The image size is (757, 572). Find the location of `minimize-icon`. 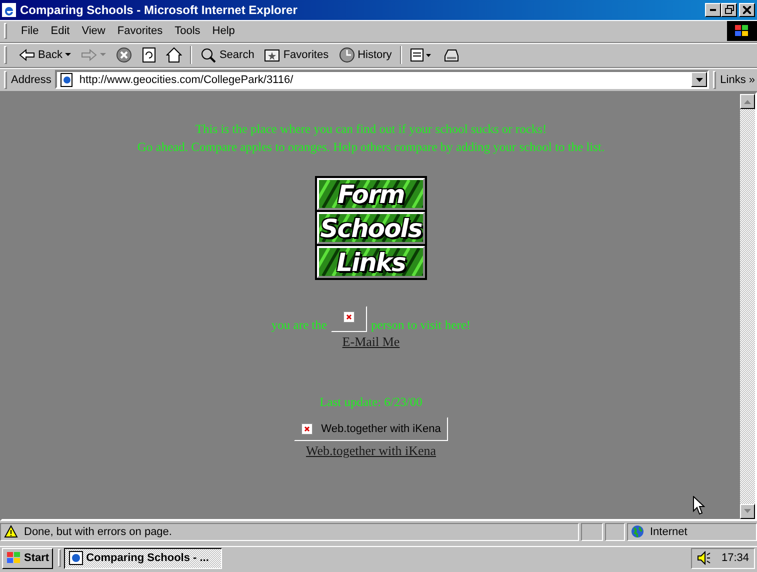

minimize-icon is located at coordinates (713, 9).